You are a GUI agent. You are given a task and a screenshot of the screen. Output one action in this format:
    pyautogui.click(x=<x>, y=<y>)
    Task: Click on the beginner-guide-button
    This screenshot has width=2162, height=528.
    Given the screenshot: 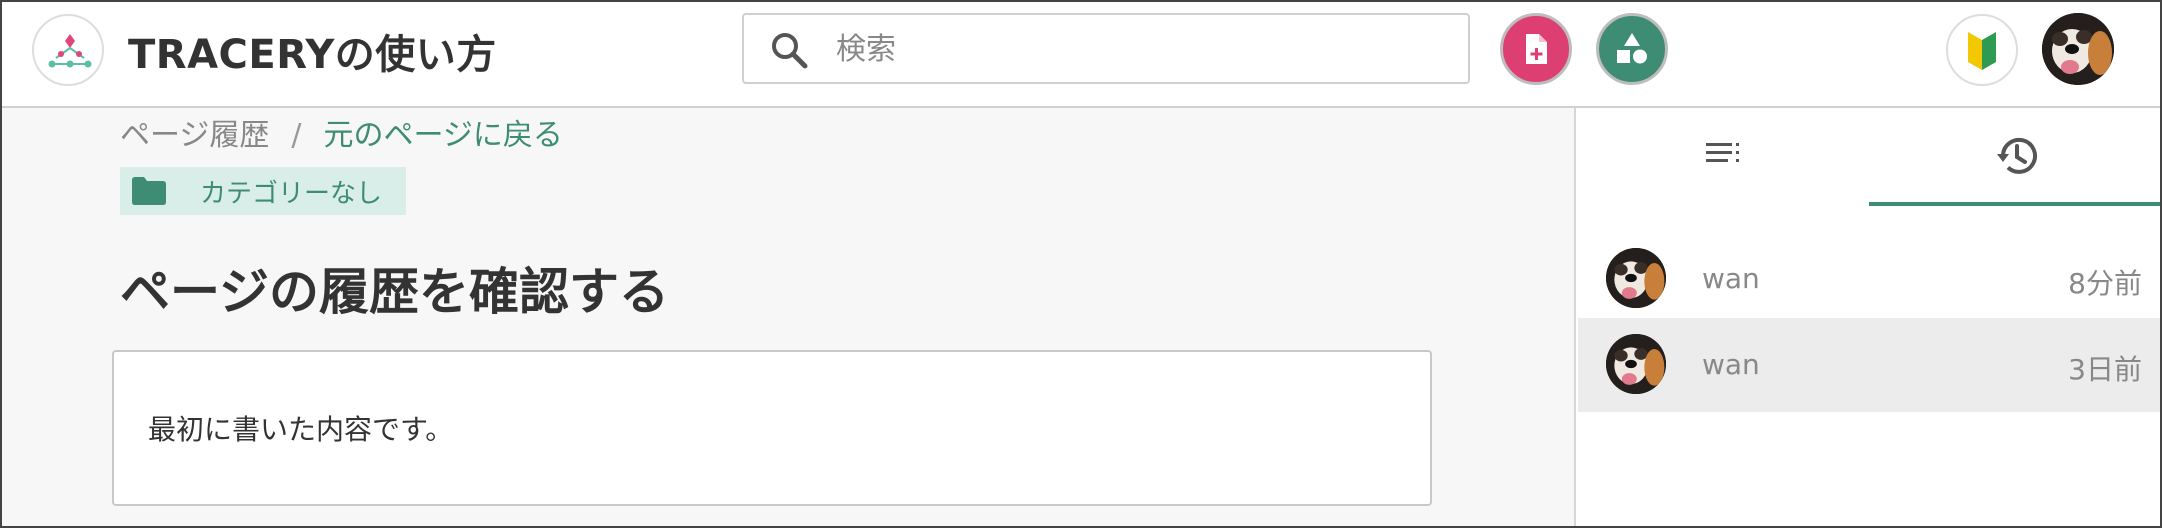 What is the action you would take?
    pyautogui.click(x=1982, y=50)
    